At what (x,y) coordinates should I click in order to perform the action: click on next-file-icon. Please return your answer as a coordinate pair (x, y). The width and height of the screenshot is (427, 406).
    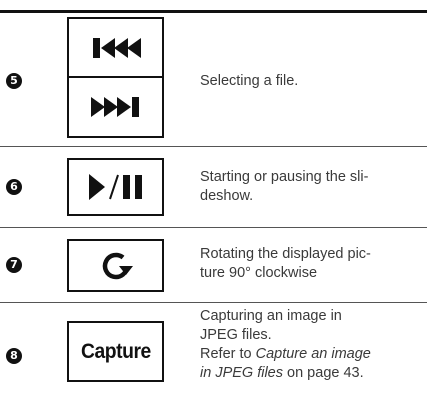
    Looking at the image, I should click on (115, 107).